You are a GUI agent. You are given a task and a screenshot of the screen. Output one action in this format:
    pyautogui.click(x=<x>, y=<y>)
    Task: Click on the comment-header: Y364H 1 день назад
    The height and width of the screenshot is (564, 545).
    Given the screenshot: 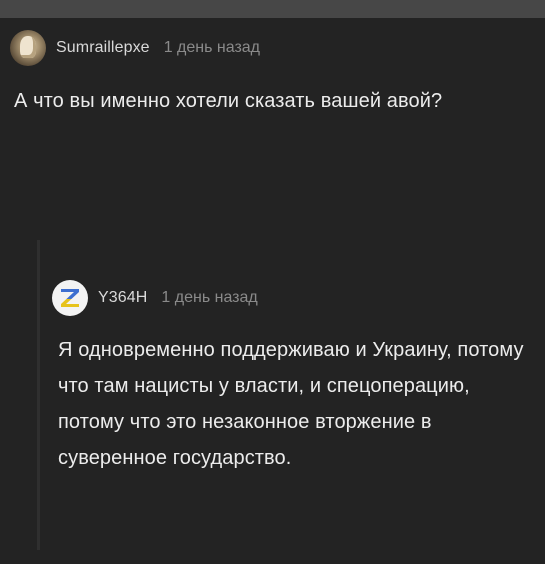 What is the action you would take?
    pyautogui.click(x=296, y=298)
    